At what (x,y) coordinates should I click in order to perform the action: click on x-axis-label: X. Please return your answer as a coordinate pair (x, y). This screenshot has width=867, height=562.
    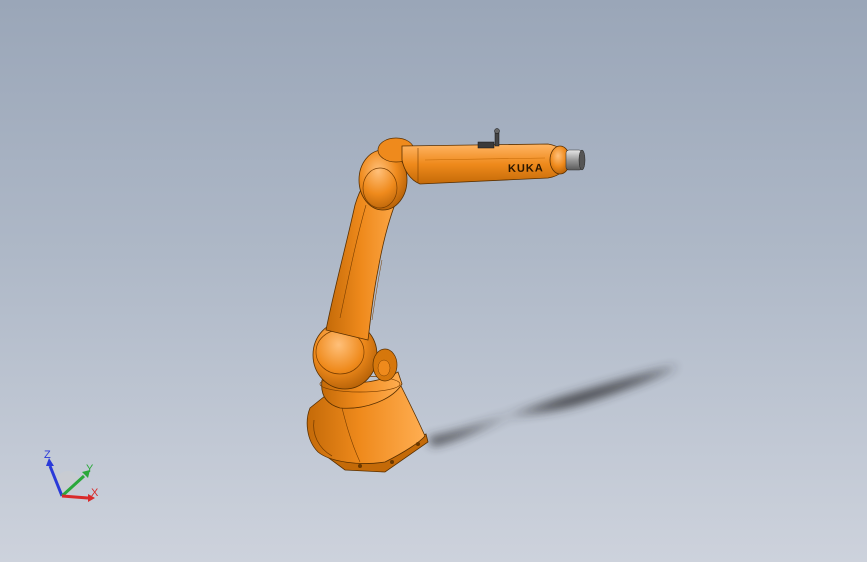
    Looking at the image, I should click on (95, 493).